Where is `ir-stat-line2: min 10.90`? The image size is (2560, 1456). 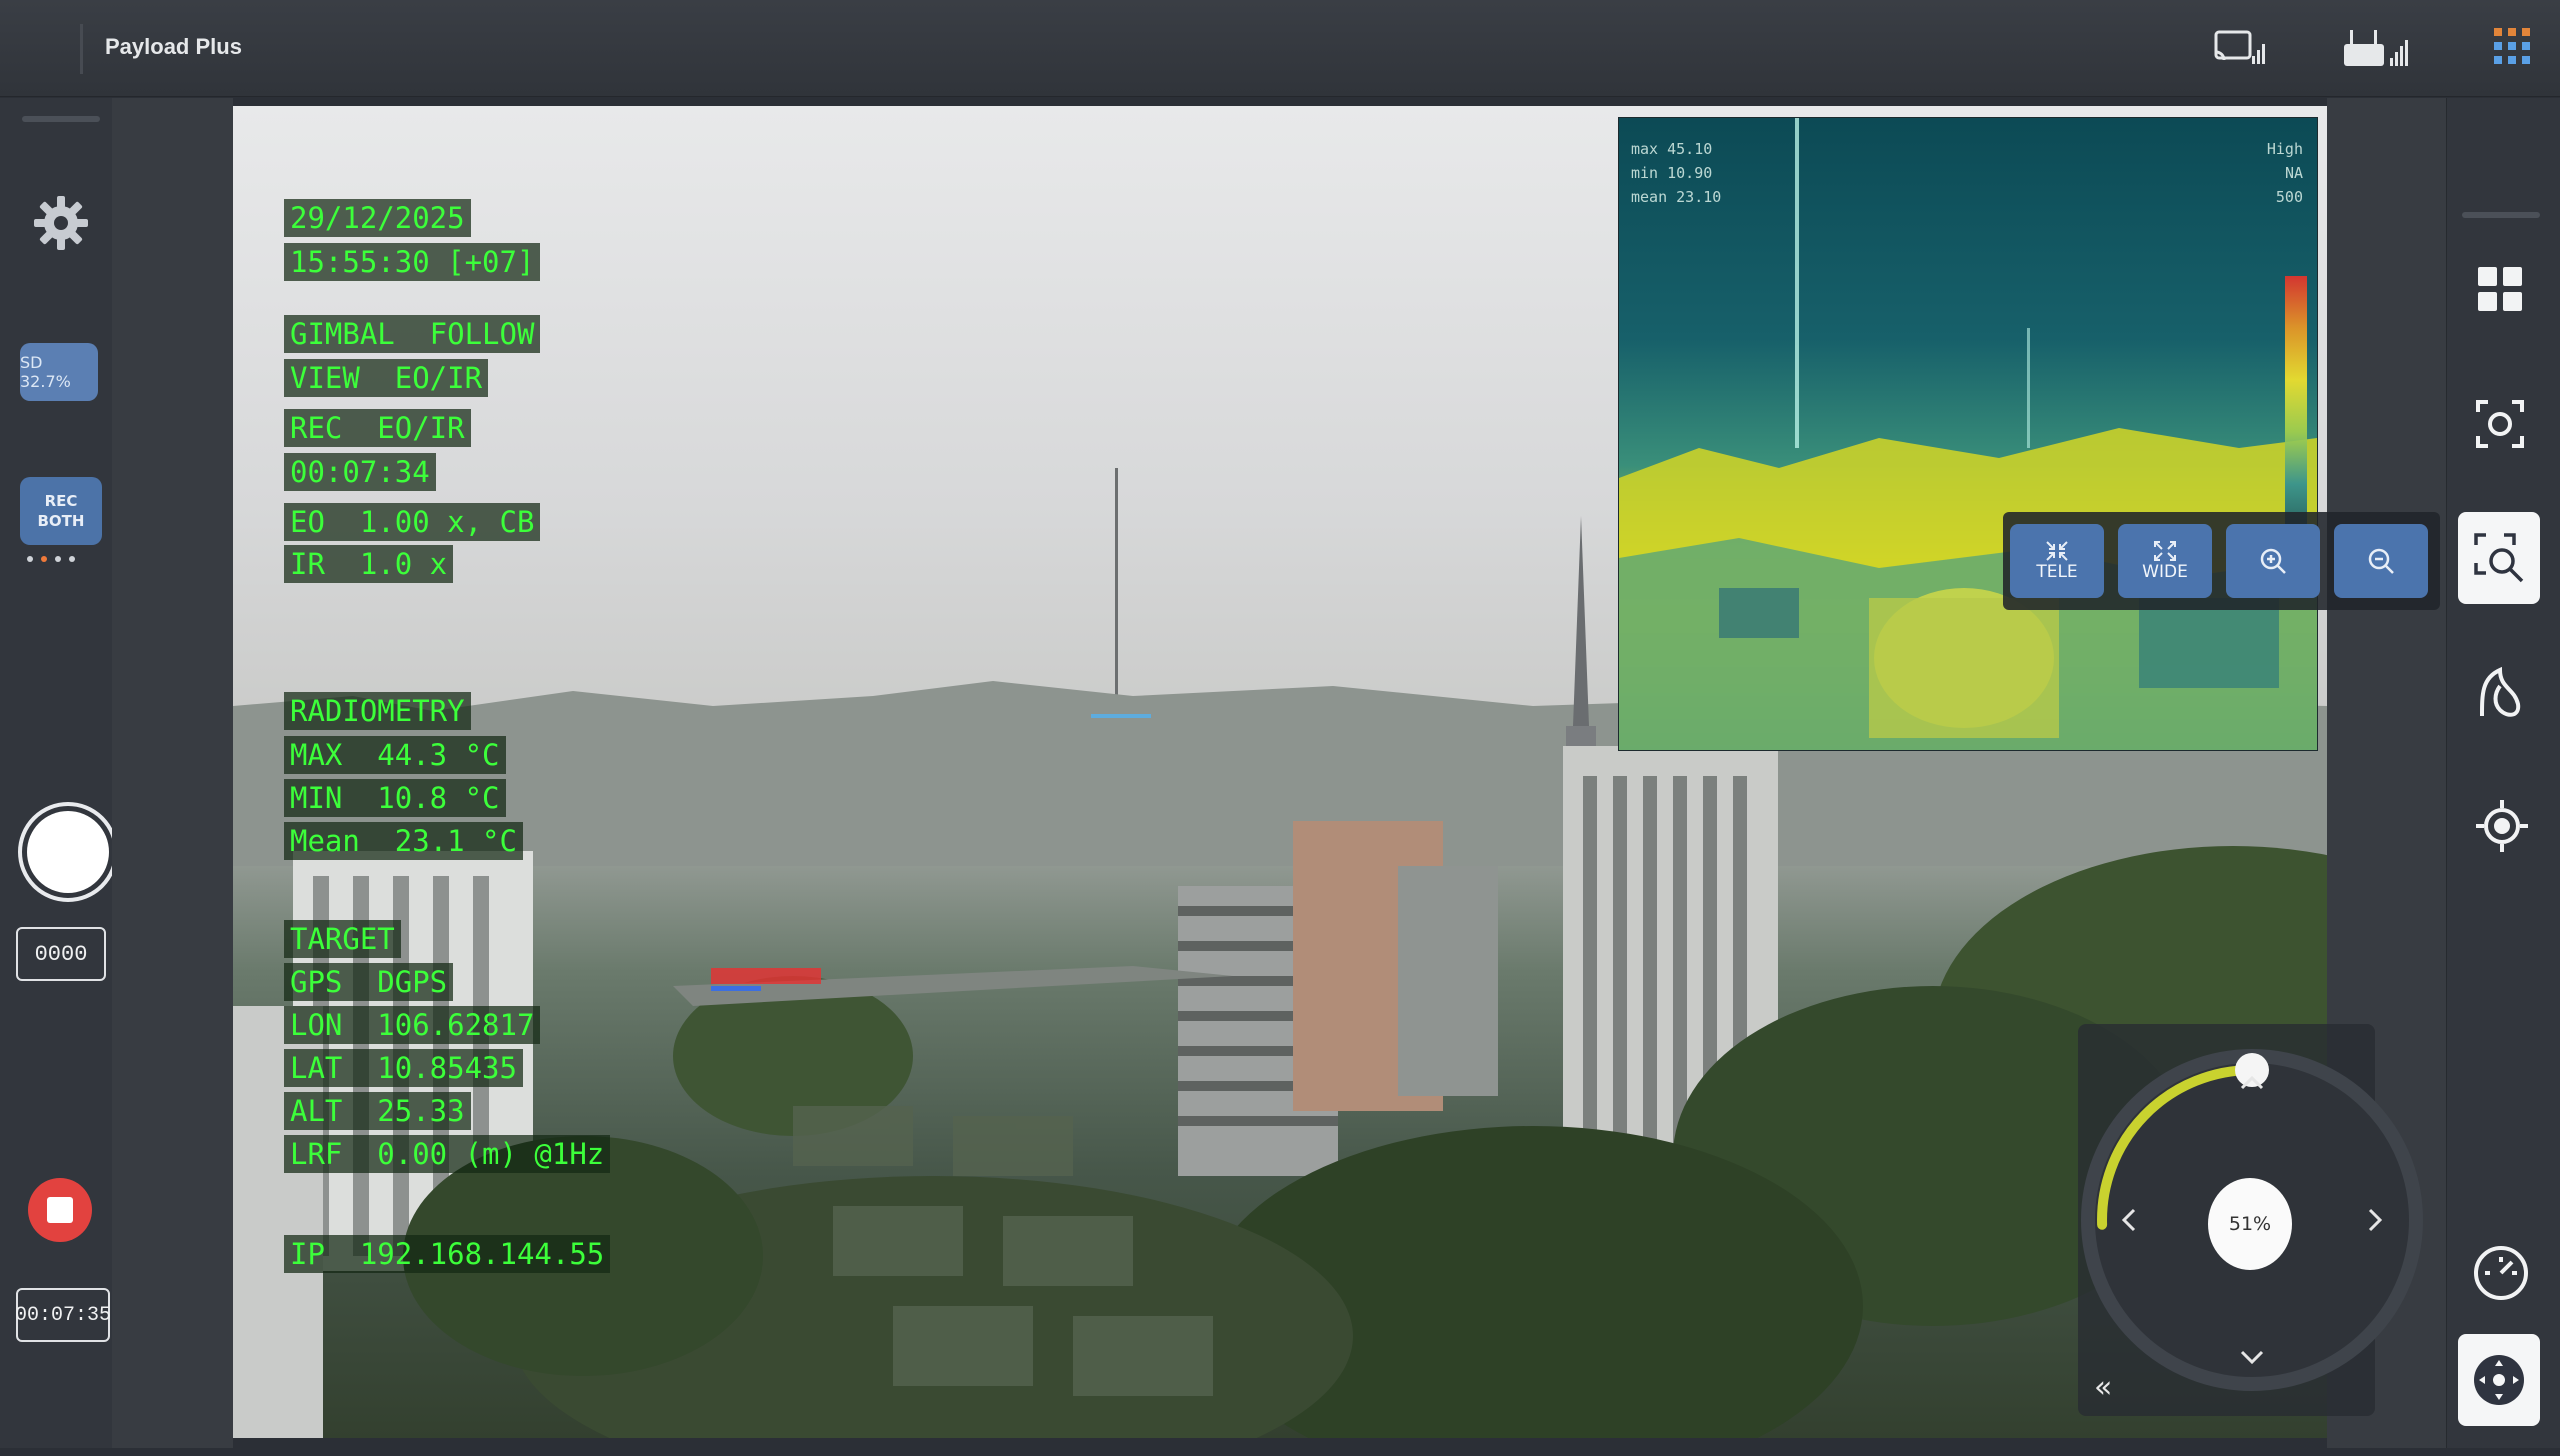 ir-stat-line2: min 10.90 is located at coordinates (1672, 173).